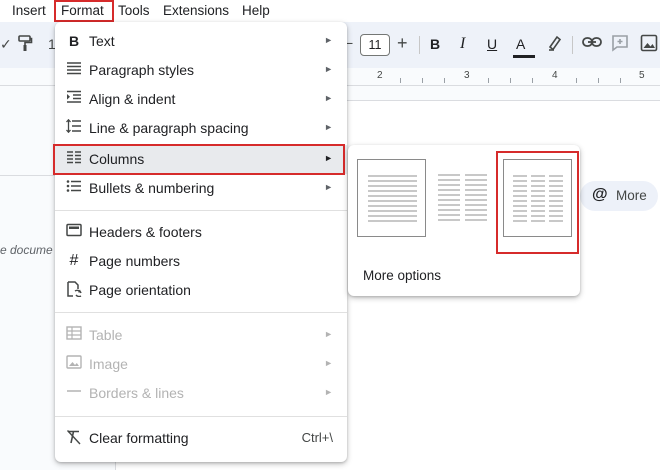 Image resolution: width=660 pixels, height=470 pixels. What do you see at coordinates (74, 438) in the screenshot?
I see `clear-formatting-icon` at bounding box center [74, 438].